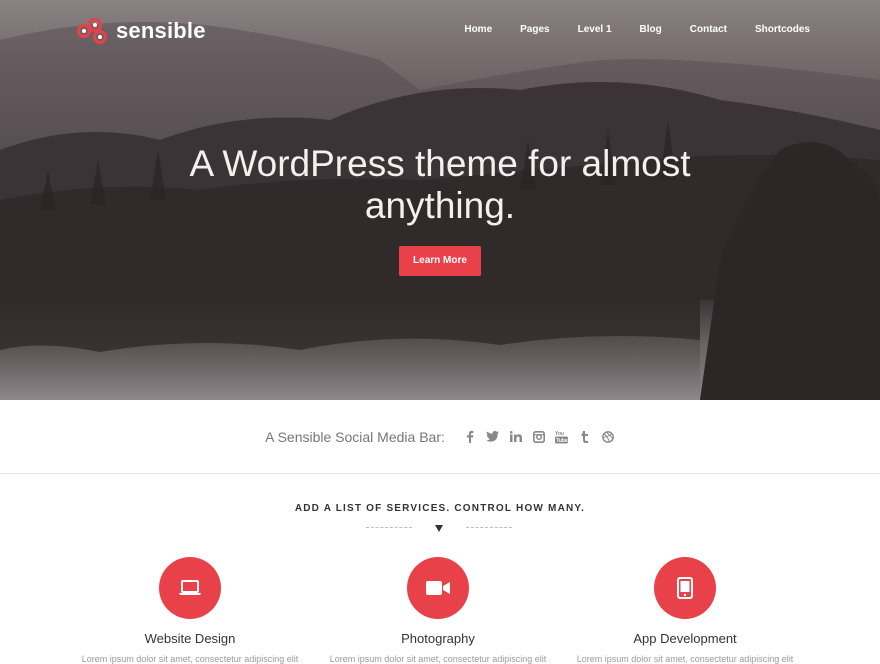 The width and height of the screenshot is (880, 664). I want to click on social-bar-label: A Sensible Social Media Bar:, so click(355, 436).